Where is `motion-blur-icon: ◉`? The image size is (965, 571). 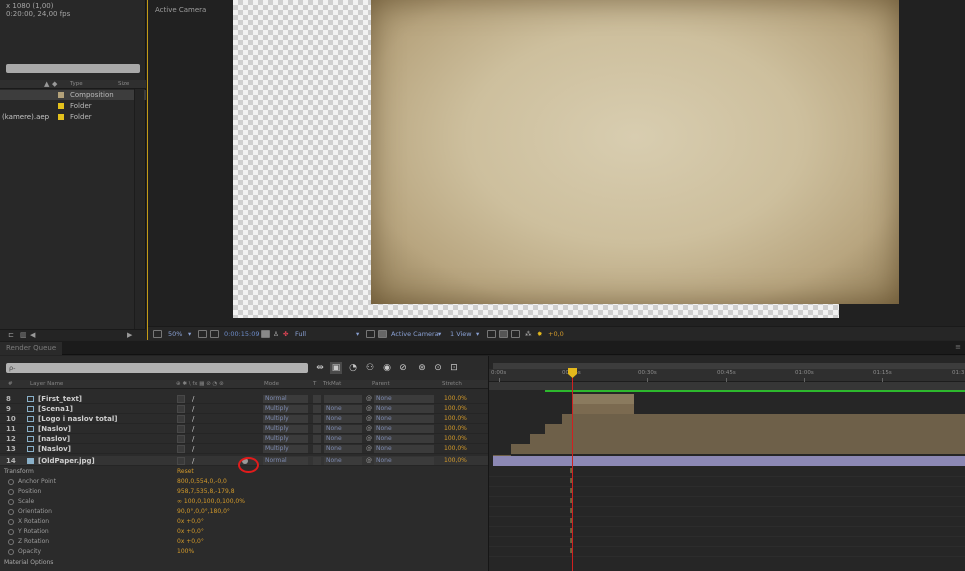
motion-blur-icon: ◉ is located at coordinates (387, 368).